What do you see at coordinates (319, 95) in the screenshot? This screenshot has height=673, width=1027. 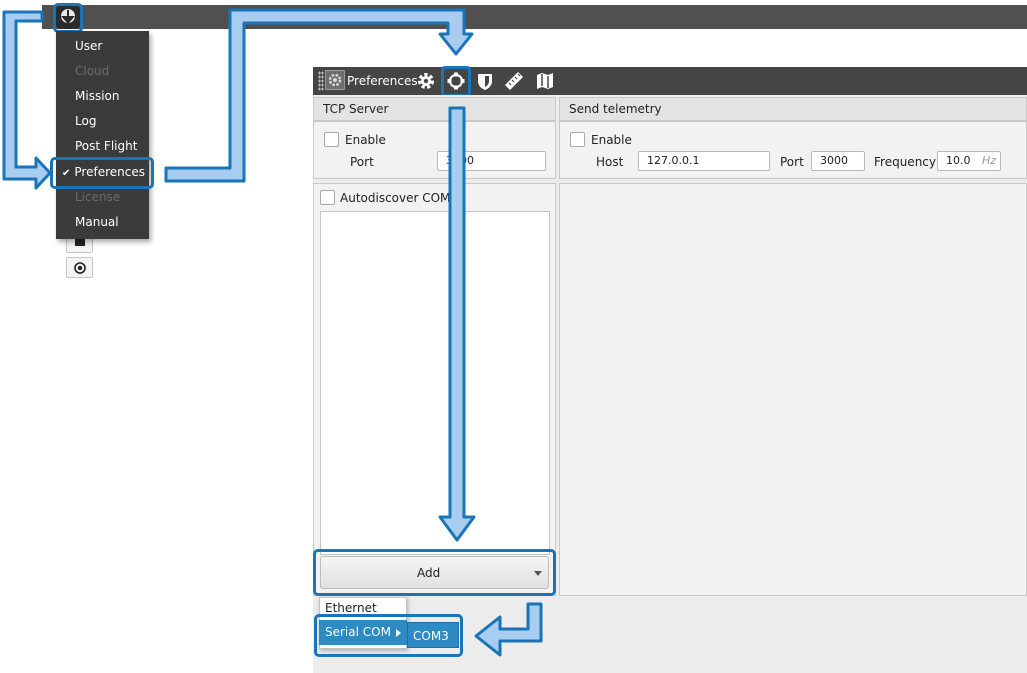 I see `arrow-preferences-to-tab` at bounding box center [319, 95].